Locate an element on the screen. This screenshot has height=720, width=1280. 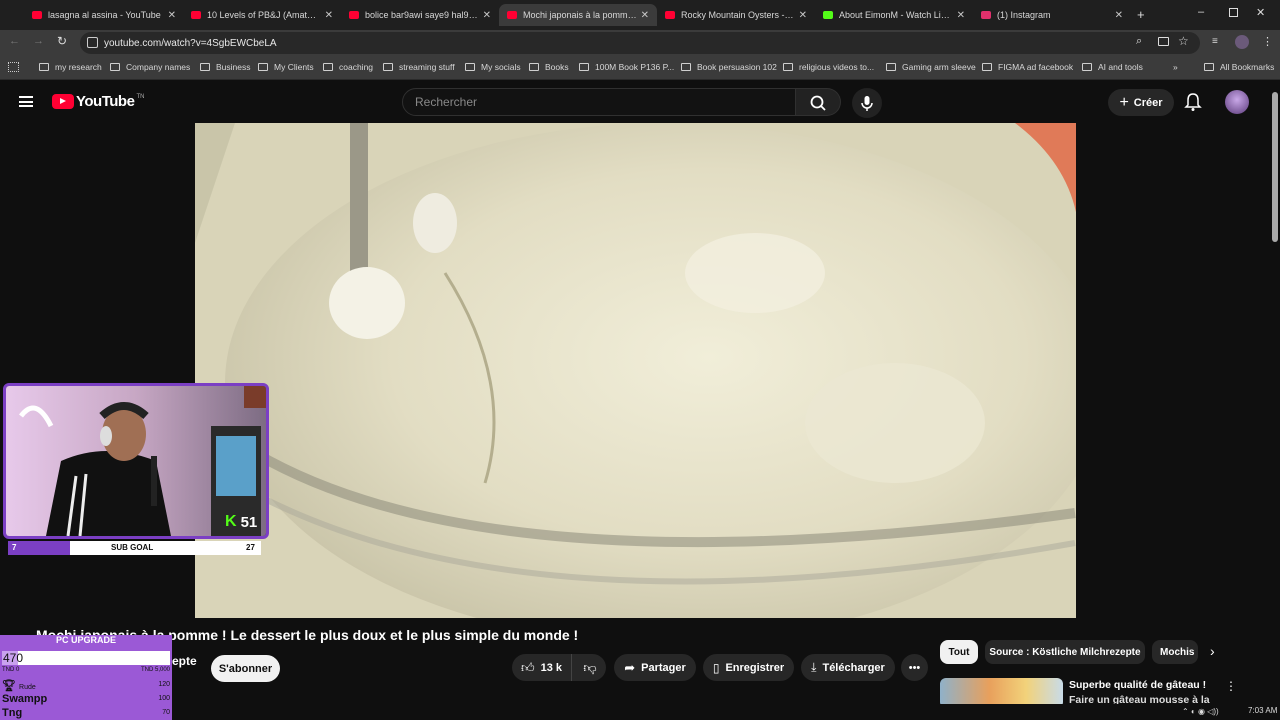
leader-amount: 120 is located at coordinates (164, 684).